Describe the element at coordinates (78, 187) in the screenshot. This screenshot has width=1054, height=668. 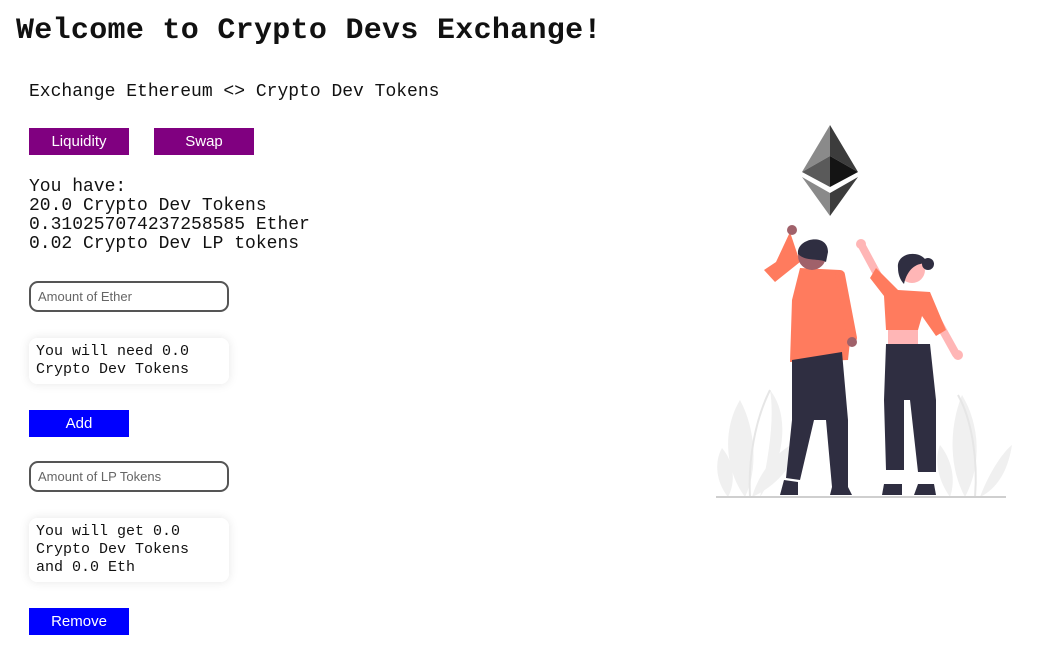
I see `balances-heading: You have:` at that location.